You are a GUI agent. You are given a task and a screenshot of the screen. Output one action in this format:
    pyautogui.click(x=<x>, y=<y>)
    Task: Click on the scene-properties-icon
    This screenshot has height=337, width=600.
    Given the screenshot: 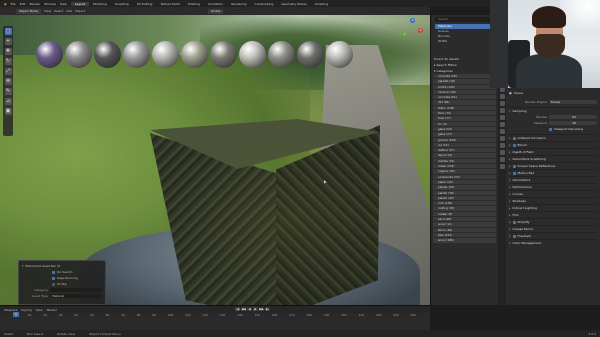 What is the action you would take?
    pyautogui.click(x=502, y=103)
    